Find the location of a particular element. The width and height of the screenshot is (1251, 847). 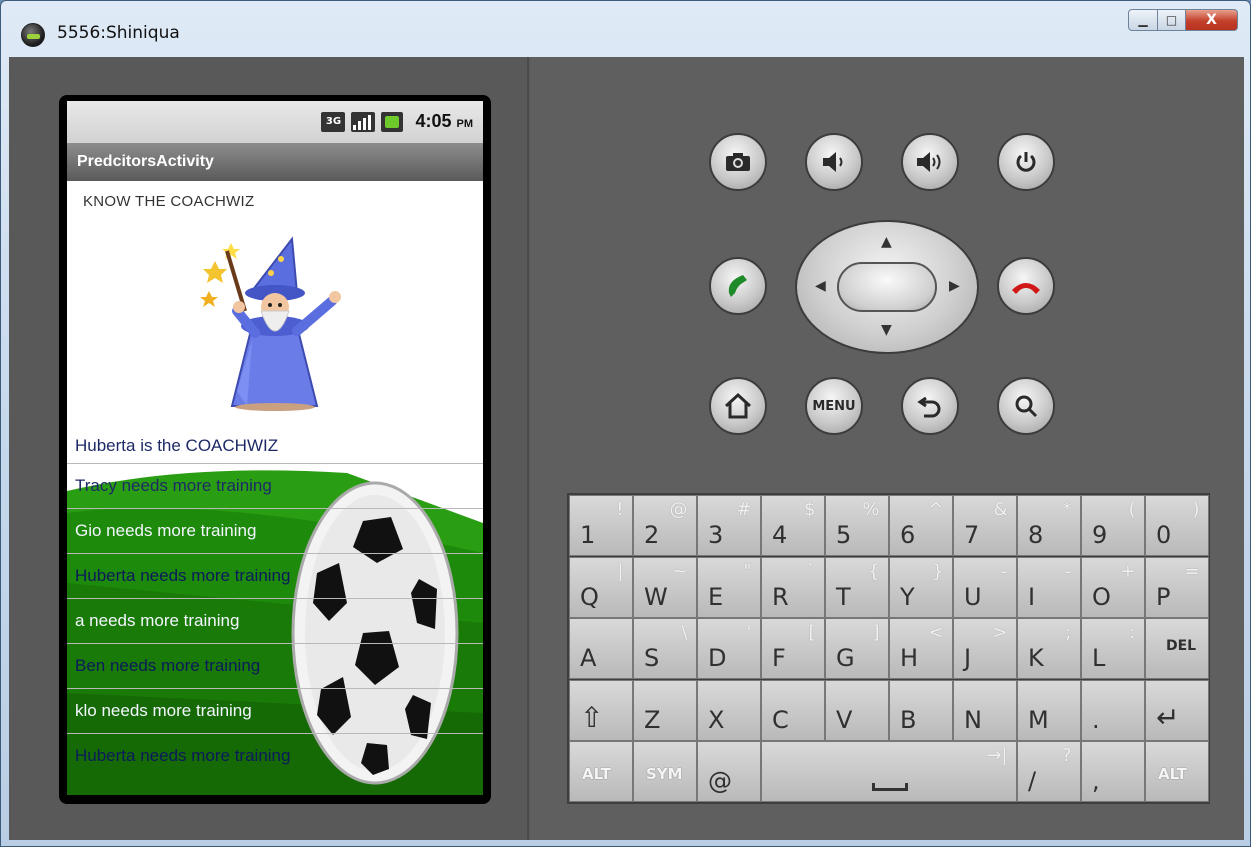

power-icon is located at coordinates (1026, 162).